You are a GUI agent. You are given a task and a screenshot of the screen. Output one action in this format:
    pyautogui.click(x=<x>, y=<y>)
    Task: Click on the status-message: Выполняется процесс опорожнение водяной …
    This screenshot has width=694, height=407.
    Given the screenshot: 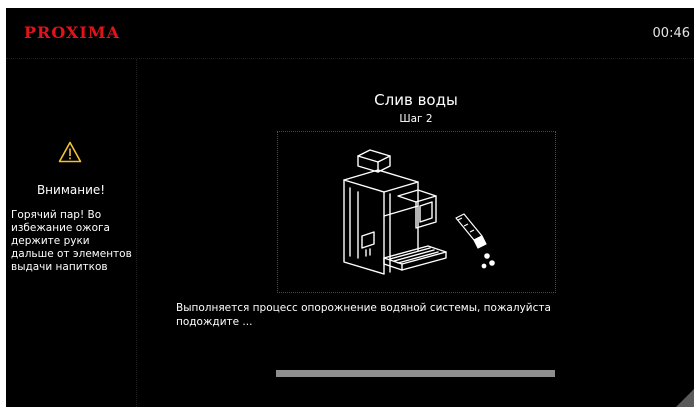 What is the action you would take?
    pyautogui.click(x=363, y=315)
    